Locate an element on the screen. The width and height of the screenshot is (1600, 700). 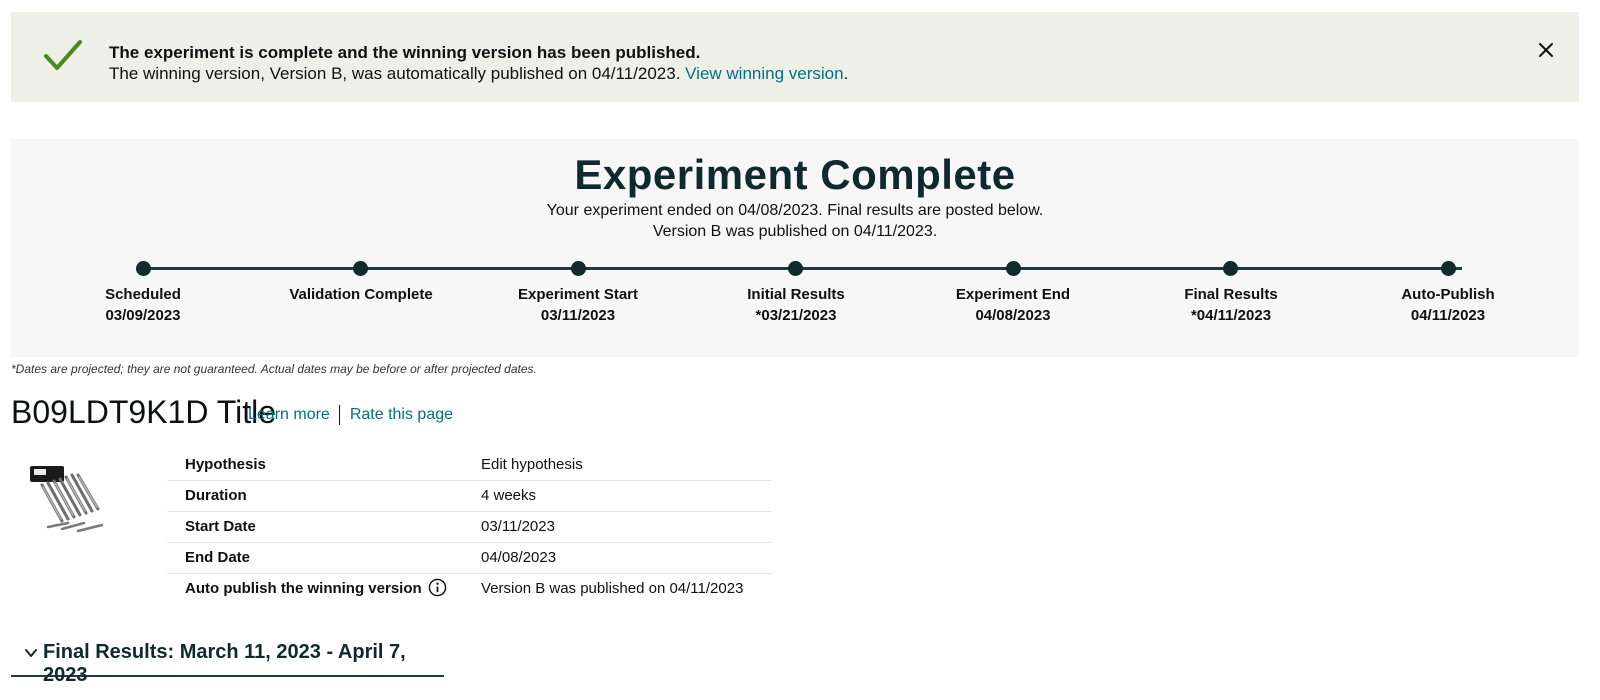
learn-more-link: Learn more is located at coordinates (289, 414).